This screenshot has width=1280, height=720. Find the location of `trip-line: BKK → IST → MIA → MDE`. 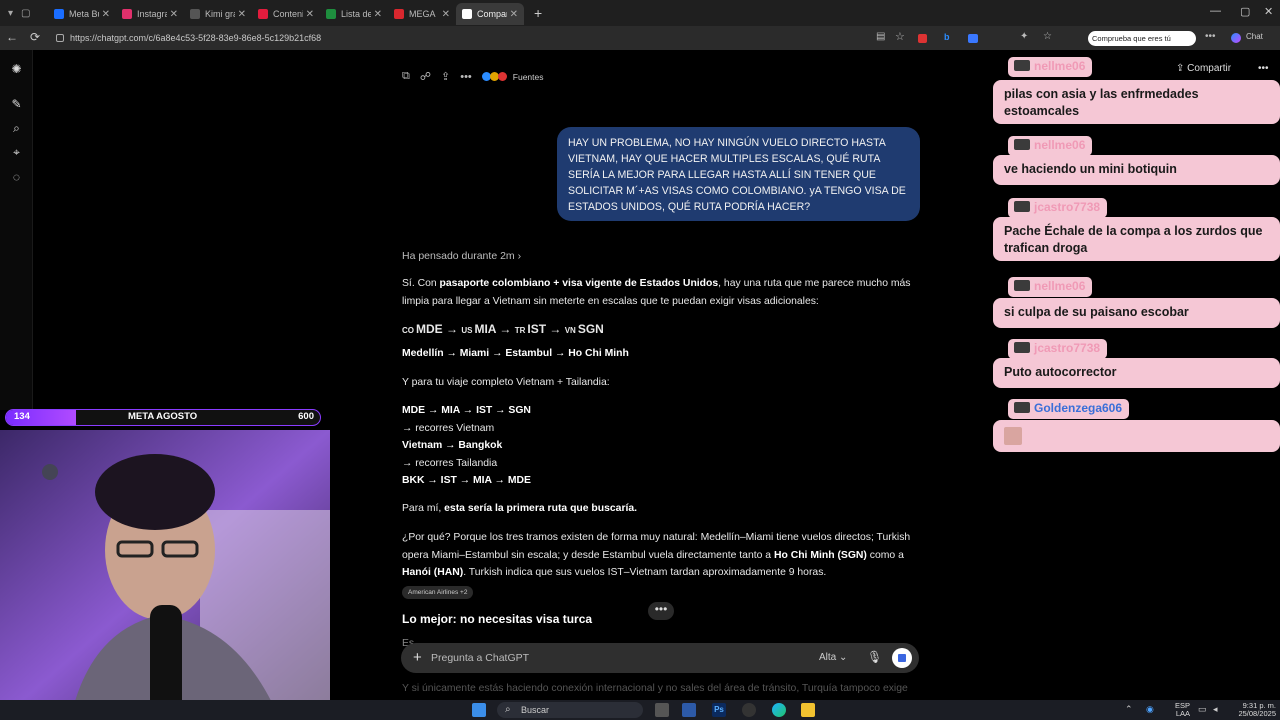

trip-line: BKK → IST → MIA → MDE is located at coordinates (466, 480).